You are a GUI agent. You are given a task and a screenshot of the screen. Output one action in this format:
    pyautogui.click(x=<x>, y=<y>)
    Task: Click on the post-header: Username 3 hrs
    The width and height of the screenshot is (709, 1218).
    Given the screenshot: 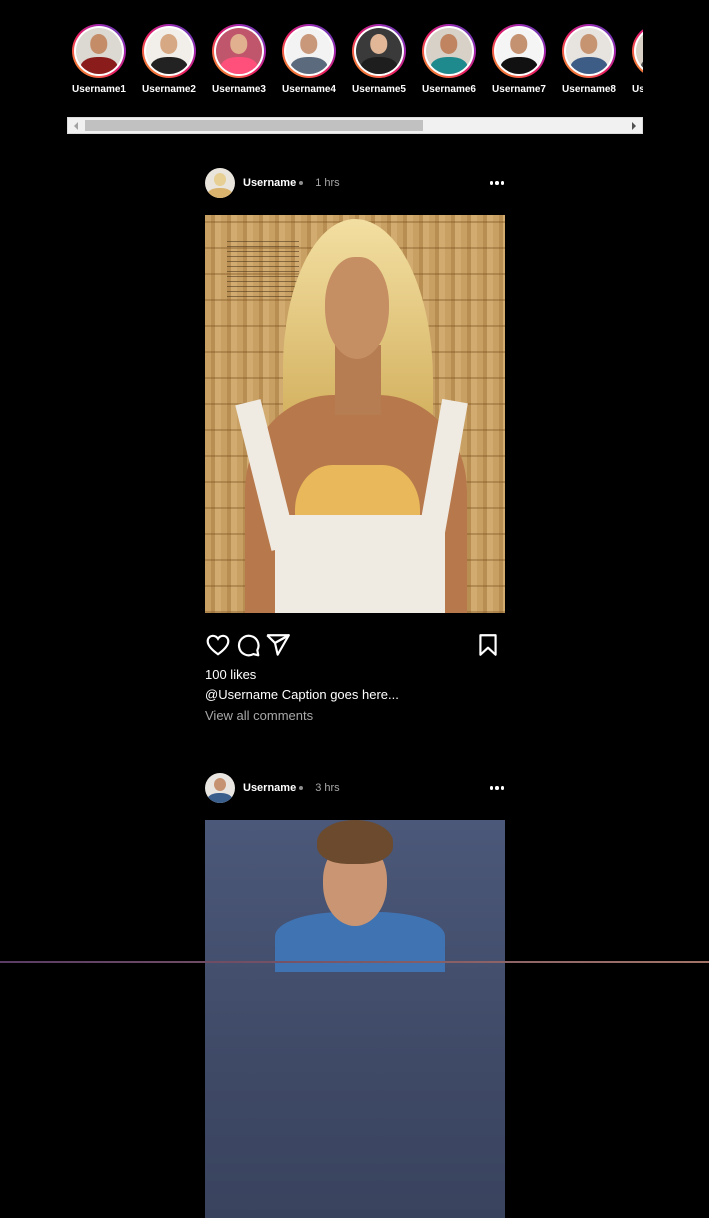 What is the action you would take?
    pyautogui.click(x=355, y=788)
    